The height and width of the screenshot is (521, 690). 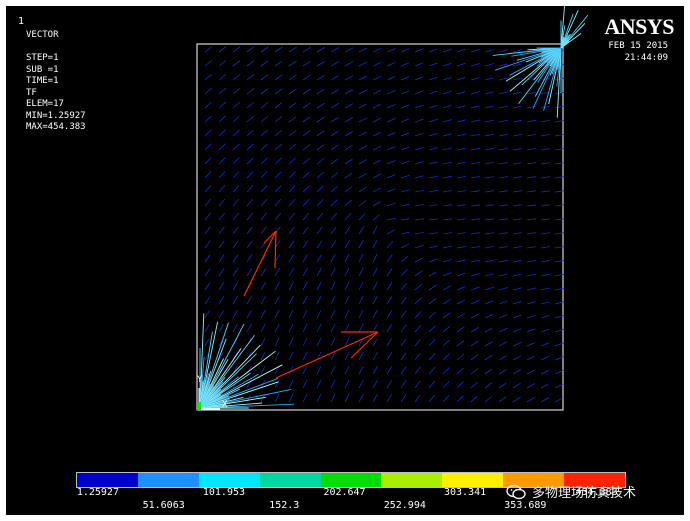 What do you see at coordinates (200, 380) in the screenshot?
I see `y-axis-label: Y` at bounding box center [200, 380].